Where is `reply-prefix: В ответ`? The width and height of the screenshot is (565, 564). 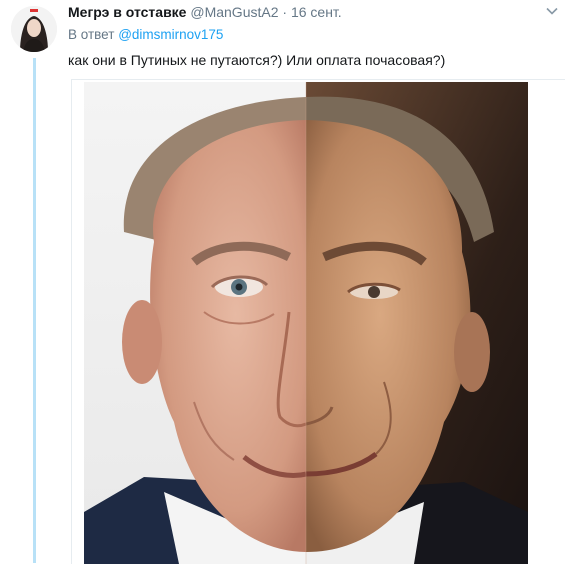
reply-prefix: В ответ is located at coordinates (91, 34).